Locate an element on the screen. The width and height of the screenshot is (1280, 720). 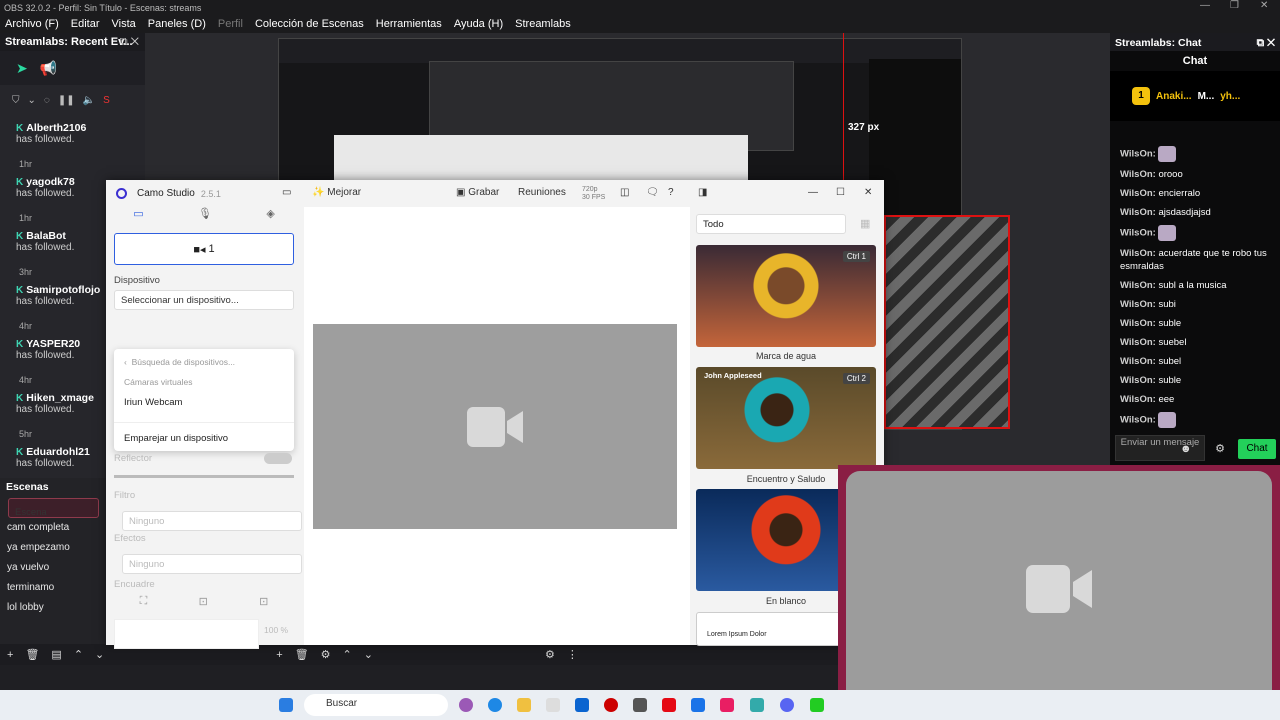
reflector-slider is located at coordinates (204, 476).